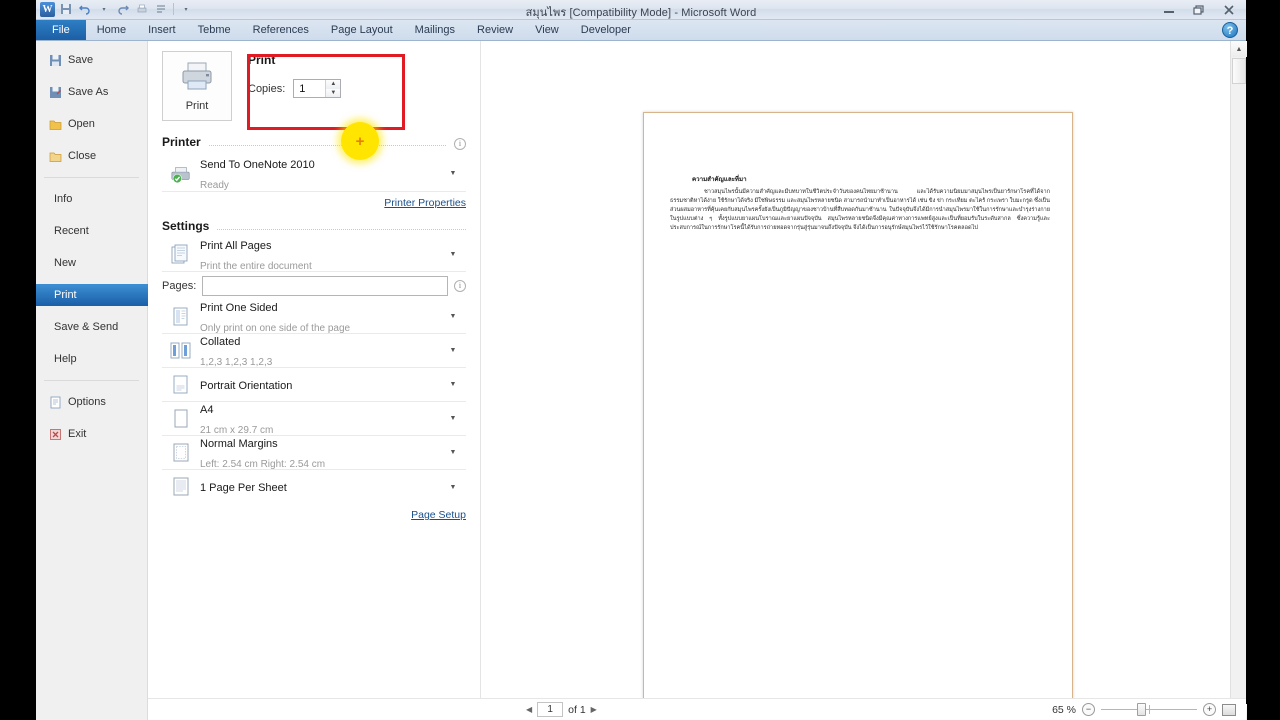 This screenshot has height=720, width=1280. Describe the element at coordinates (460, 286) in the screenshot. I see `pages-info-icon: i` at that location.